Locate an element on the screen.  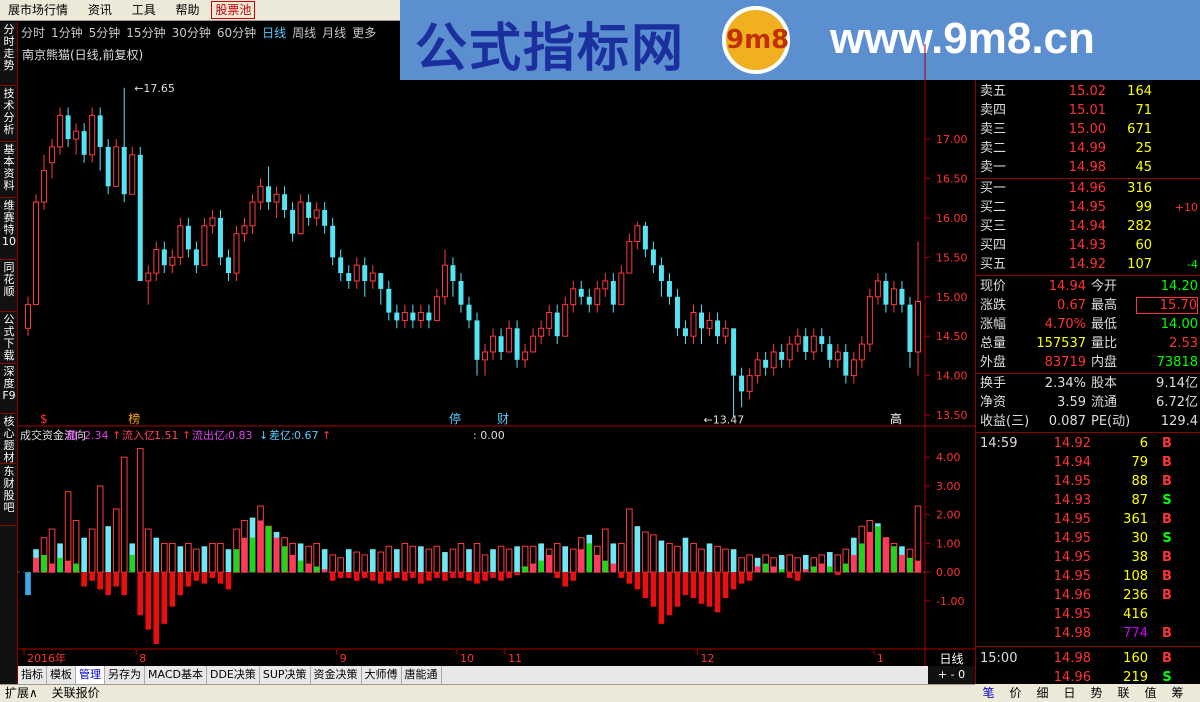
toolbar-button: 唐能通 is located at coordinates (422, 675).